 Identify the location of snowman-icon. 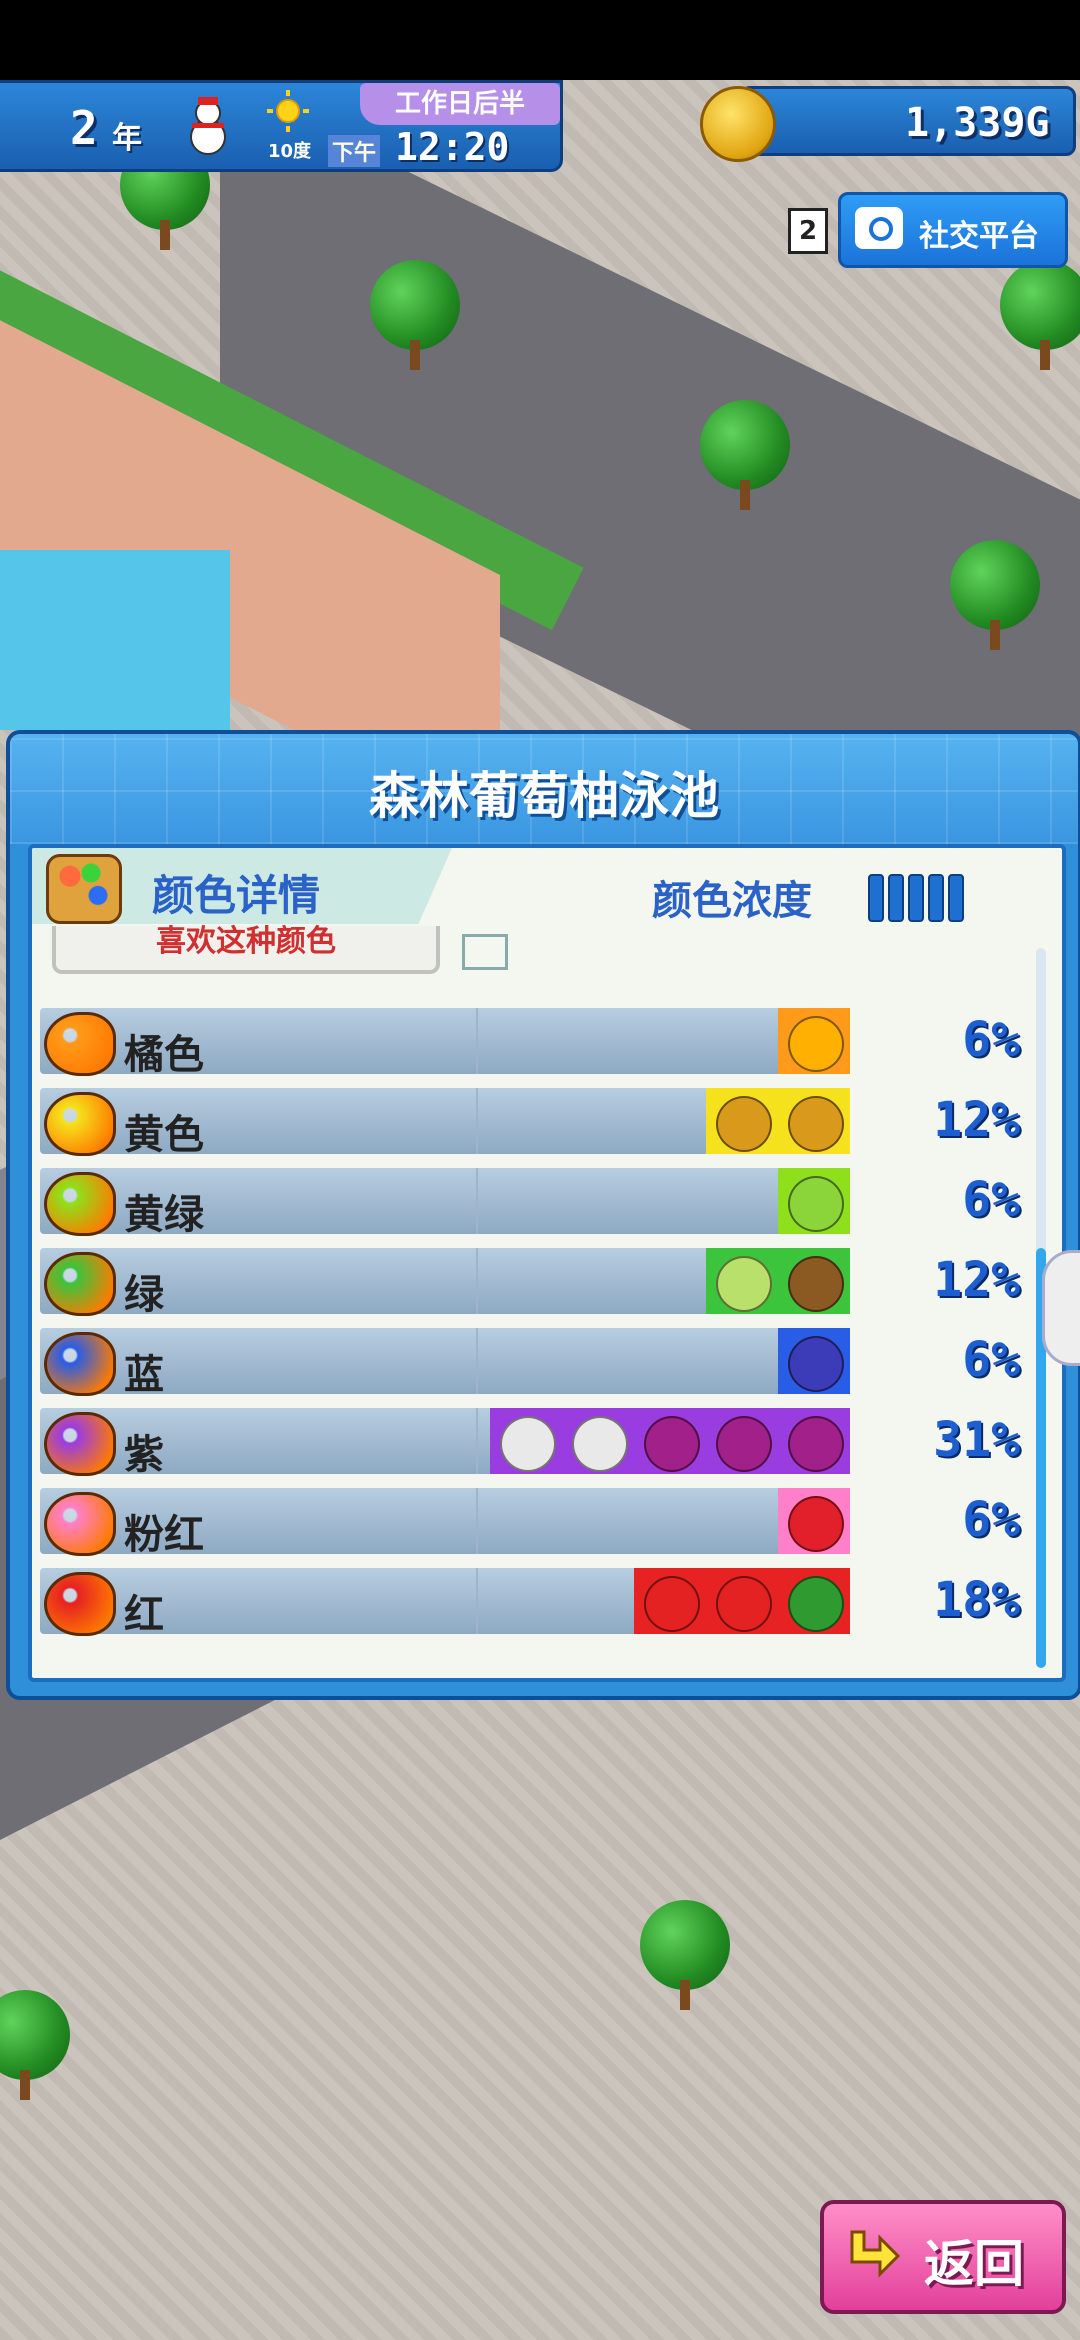
(208, 126).